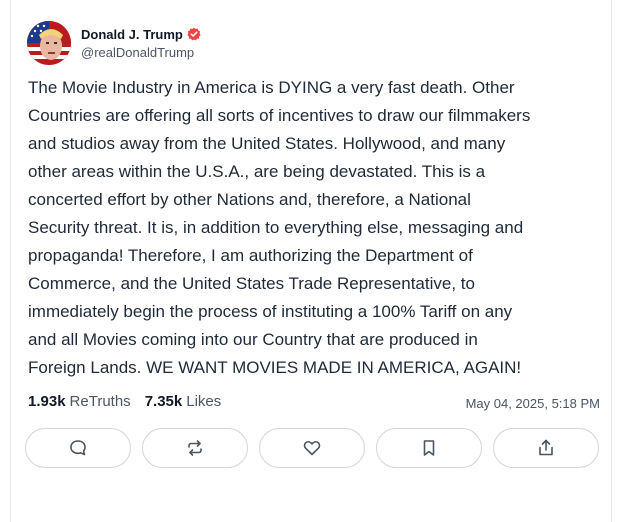 Image resolution: width=622 pixels, height=522 pixels. What do you see at coordinates (10, 261) in the screenshot?
I see `left-divider` at bounding box center [10, 261].